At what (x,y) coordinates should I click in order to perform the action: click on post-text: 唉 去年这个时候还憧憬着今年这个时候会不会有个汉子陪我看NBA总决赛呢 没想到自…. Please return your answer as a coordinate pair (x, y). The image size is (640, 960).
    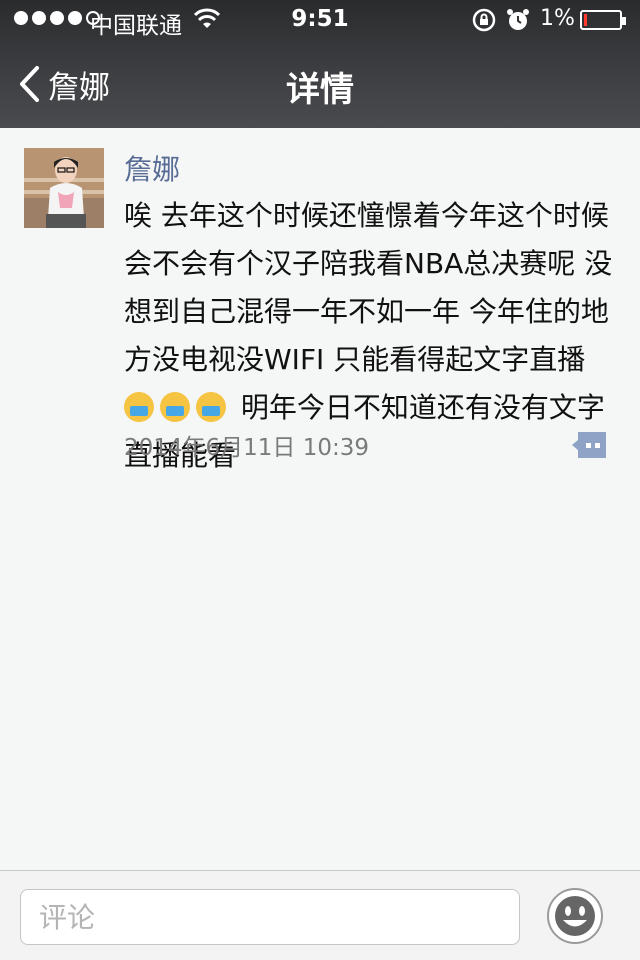
    Looking at the image, I should click on (368, 287).